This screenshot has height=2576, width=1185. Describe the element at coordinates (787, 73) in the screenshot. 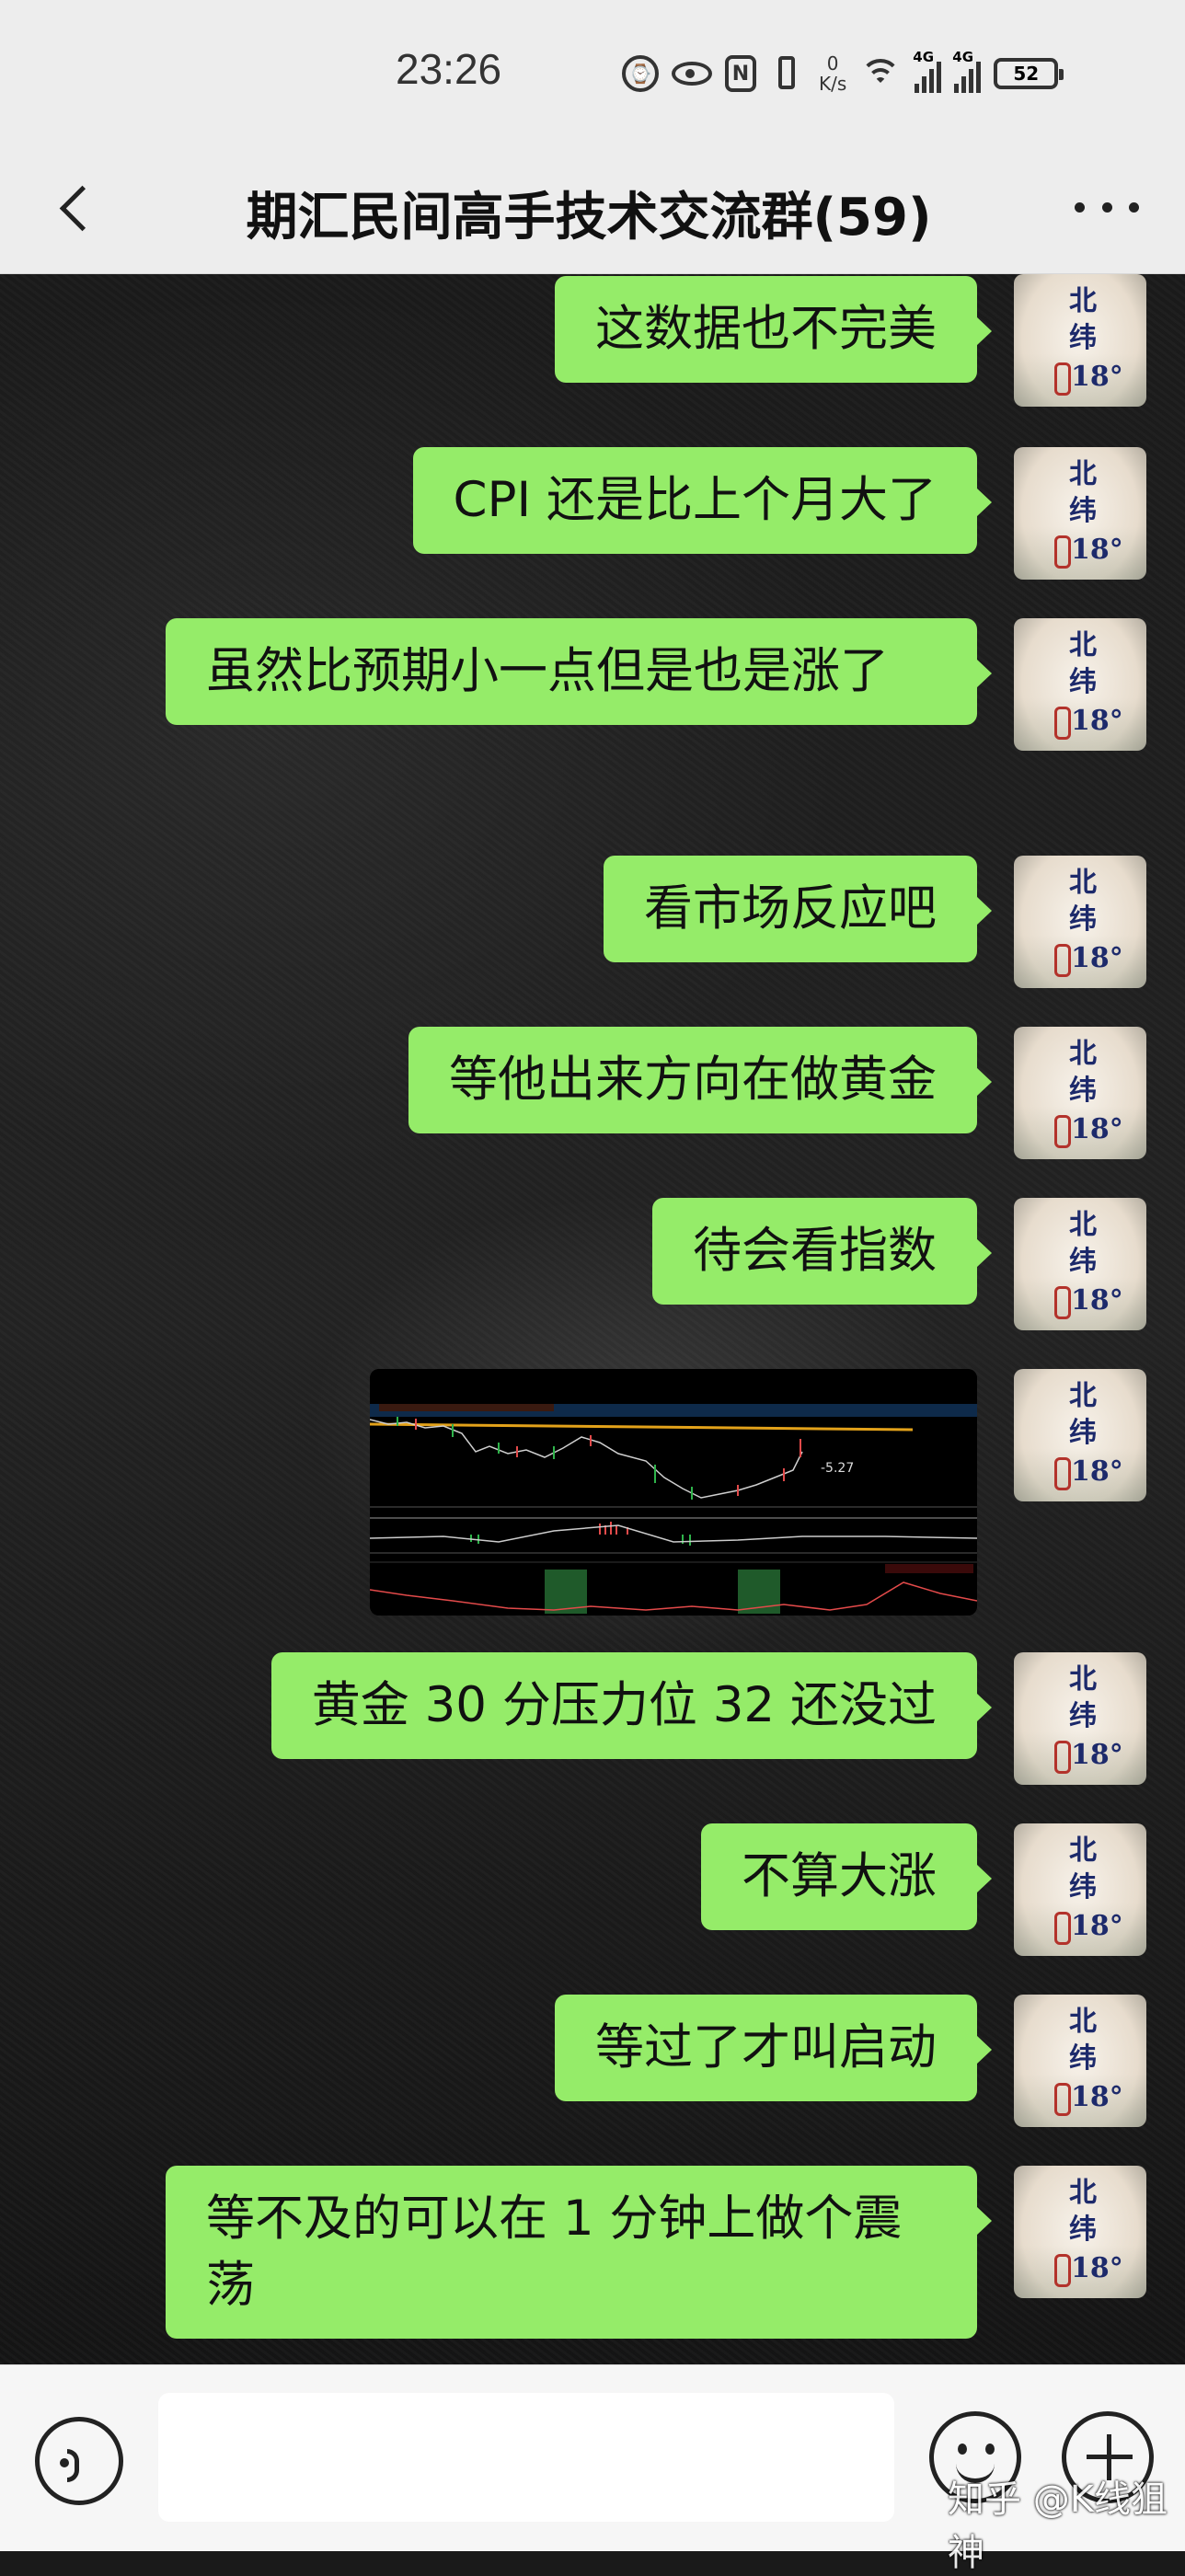

I see `vibrate-icon` at that location.